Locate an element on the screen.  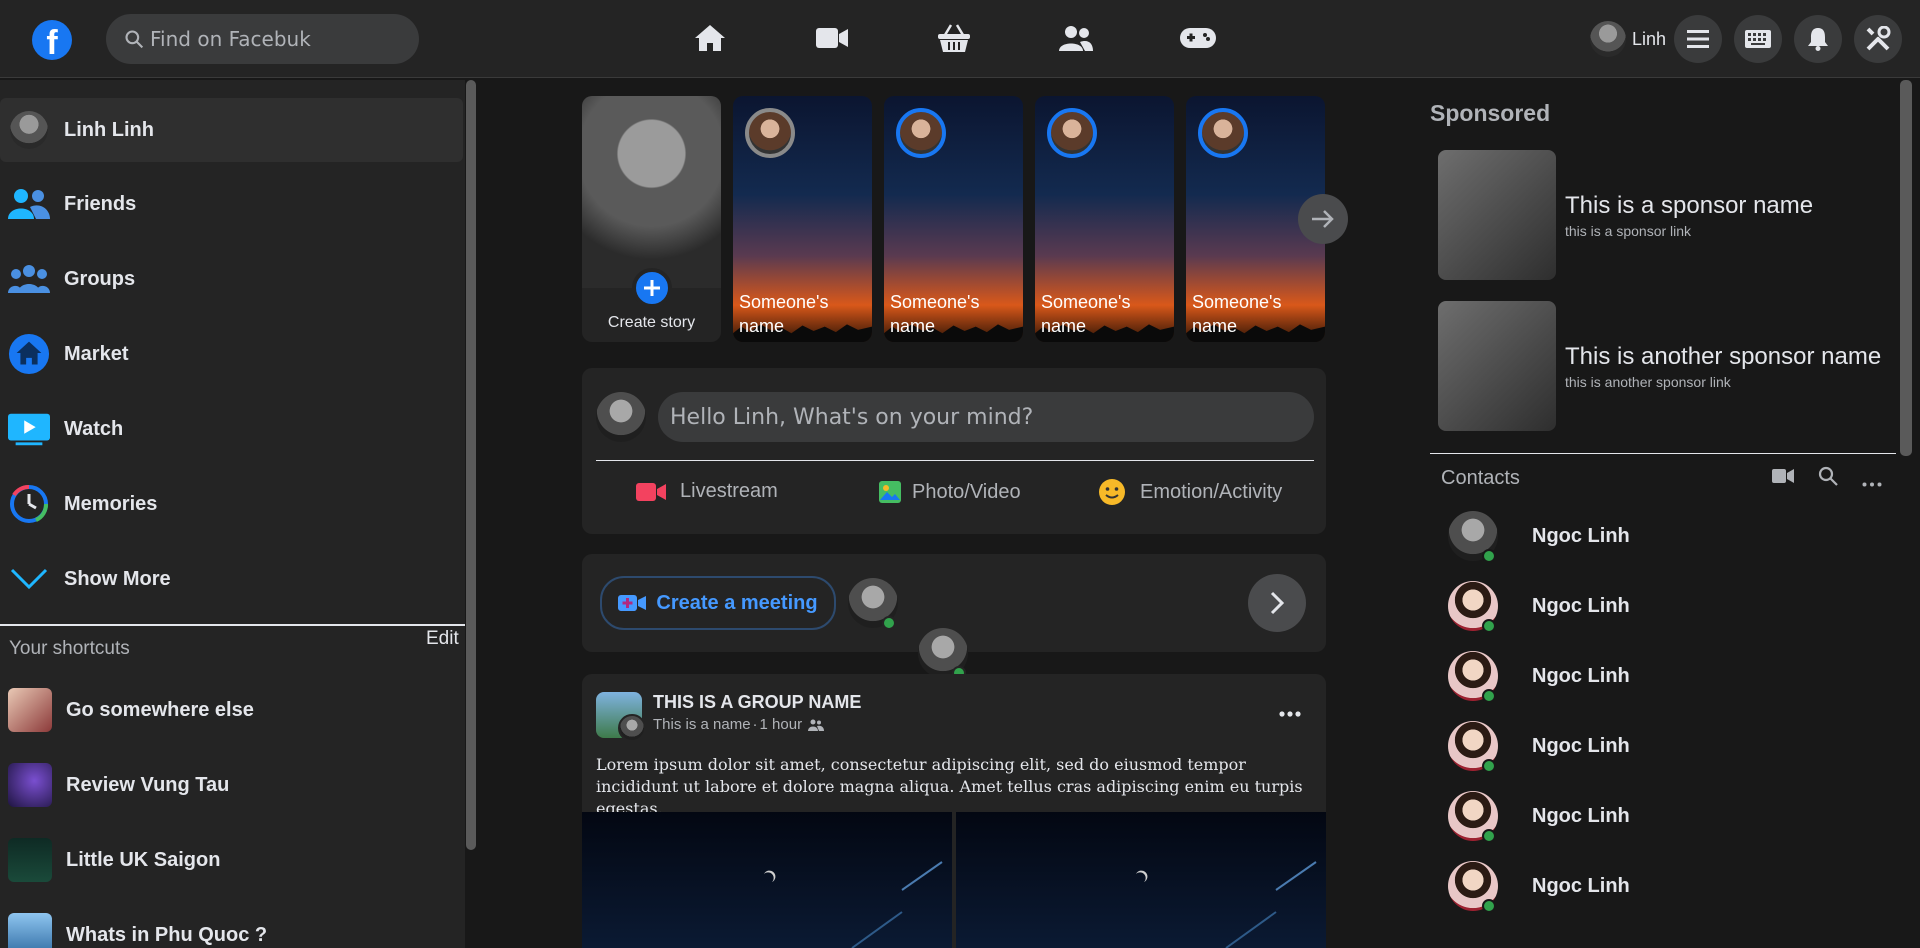
post-author: This is a name is located at coordinates (702, 724).